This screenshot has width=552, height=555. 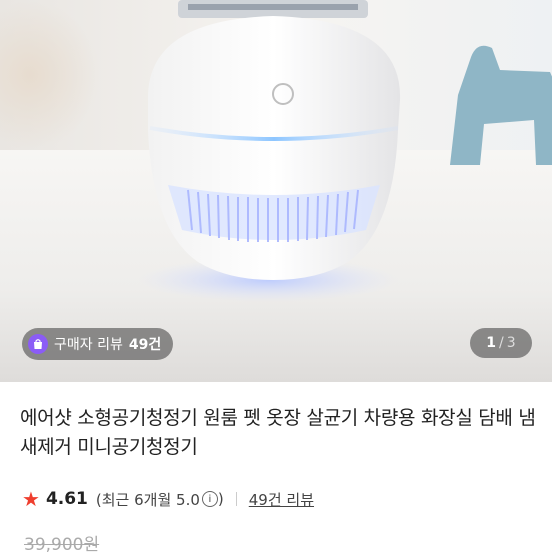 I want to click on rating-period-close: ), so click(x=220, y=499).